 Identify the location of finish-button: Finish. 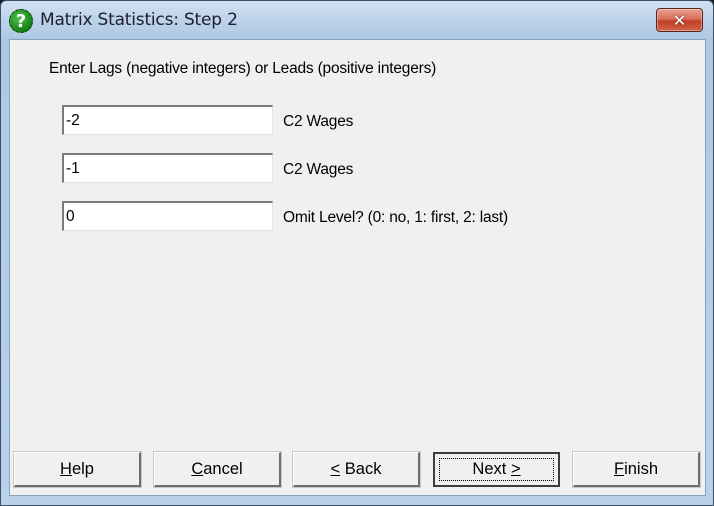
(636, 469).